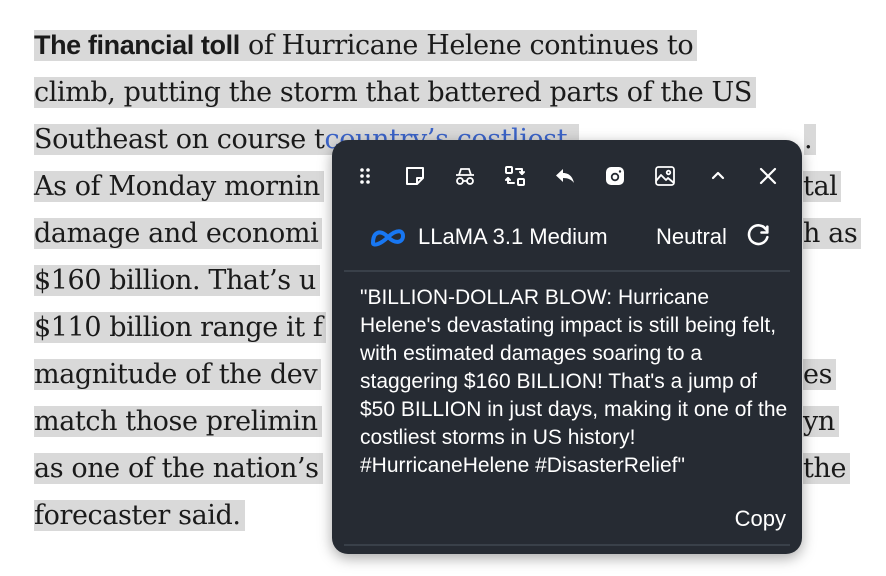 This screenshot has height=576, width=886. I want to click on article-line-11: forecaster said., so click(139, 515).